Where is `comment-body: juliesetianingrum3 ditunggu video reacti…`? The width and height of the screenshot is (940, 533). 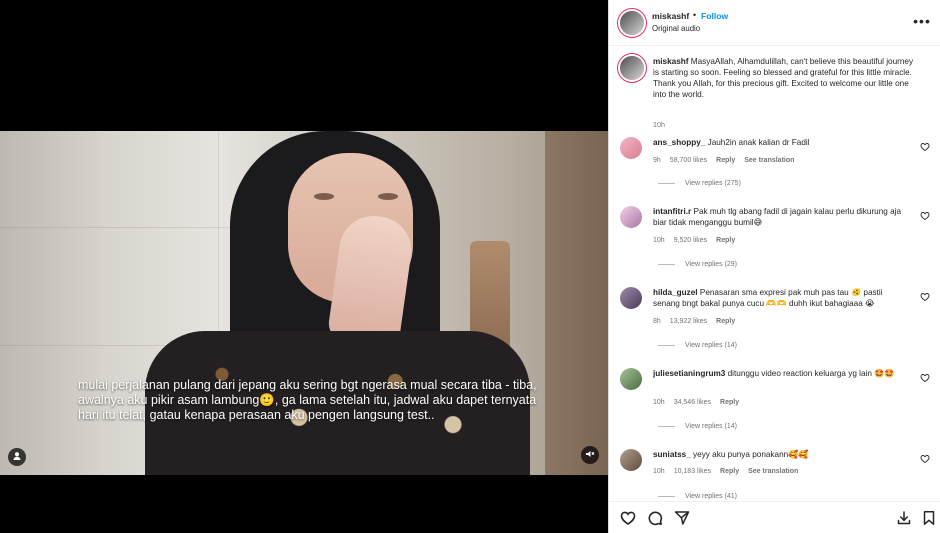 comment-body: juliesetianingrum3 ditunggu video reacti… is located at coordinates (782, 373).